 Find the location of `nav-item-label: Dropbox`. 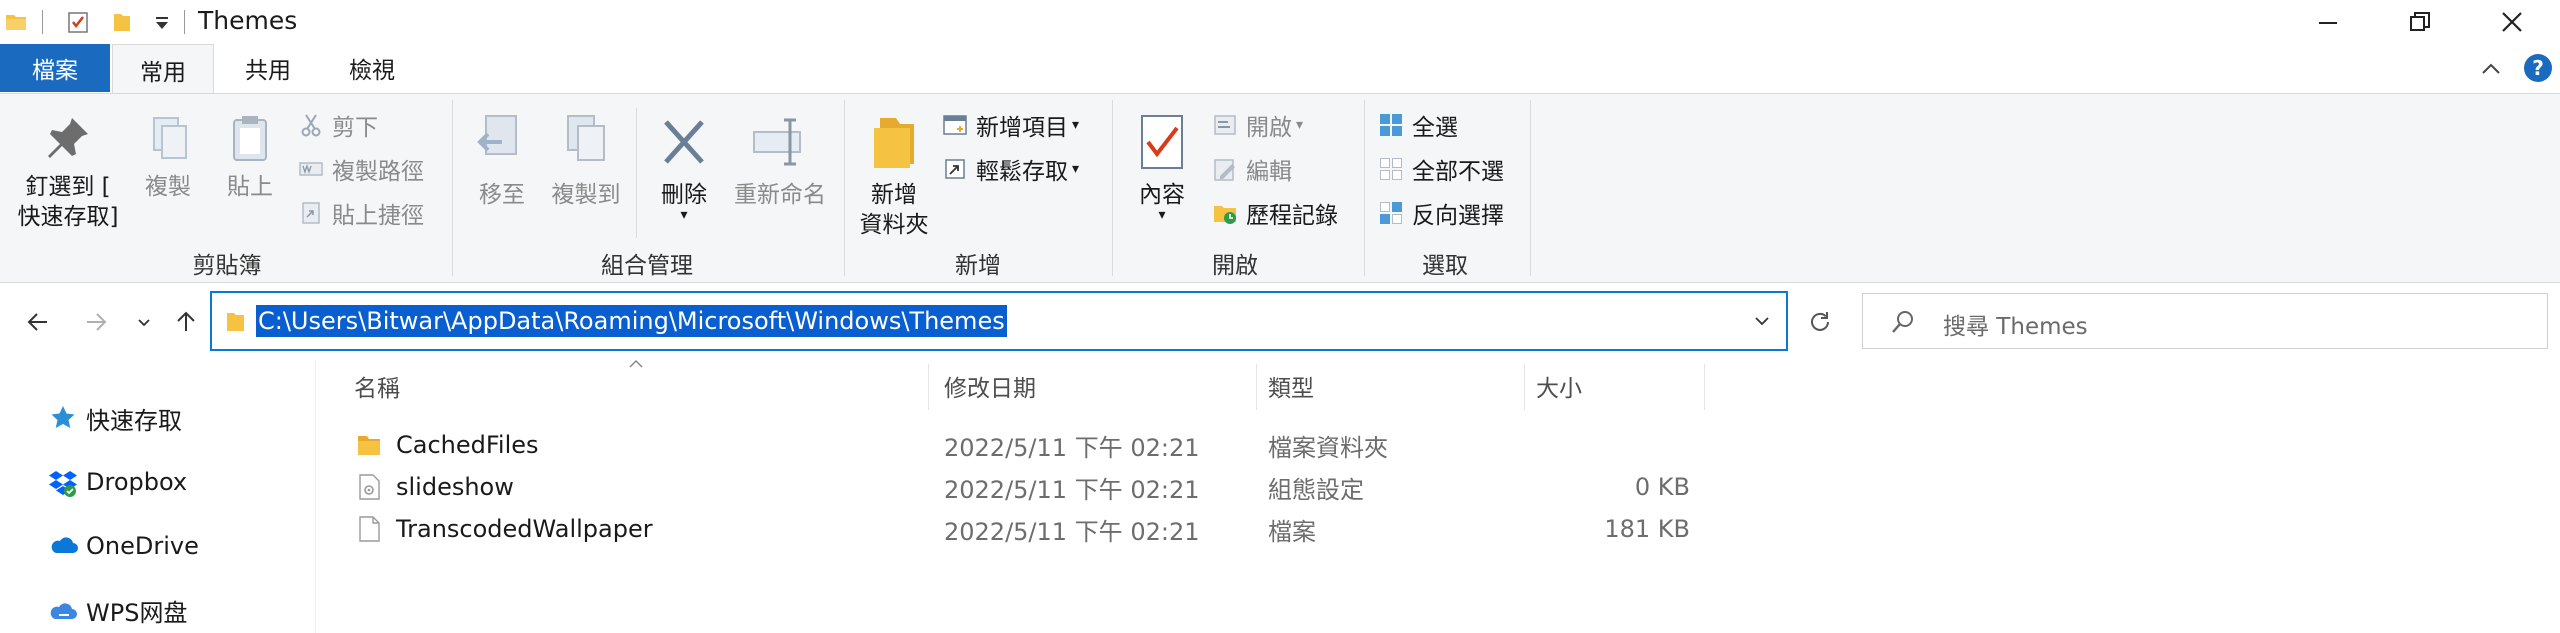

nav-item-label: Dropbox is located at coordinates (137, 482).